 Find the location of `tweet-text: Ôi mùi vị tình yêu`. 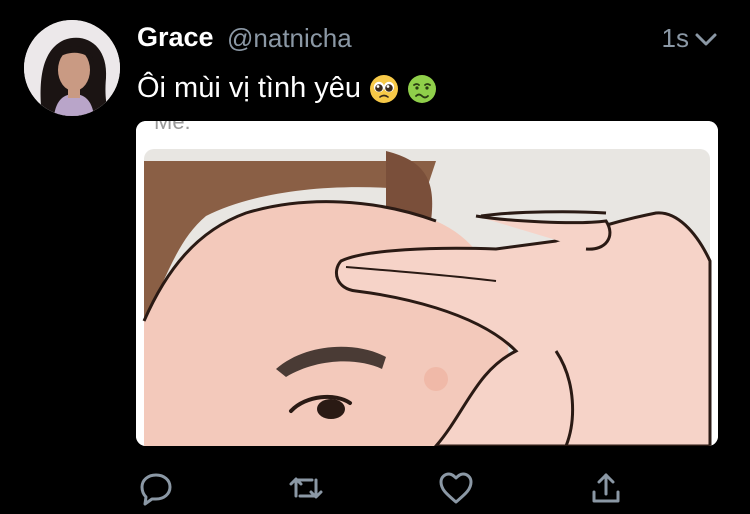

tweet-text: Ôi mùi vị tình yêu is located at coordinates (249, 88).